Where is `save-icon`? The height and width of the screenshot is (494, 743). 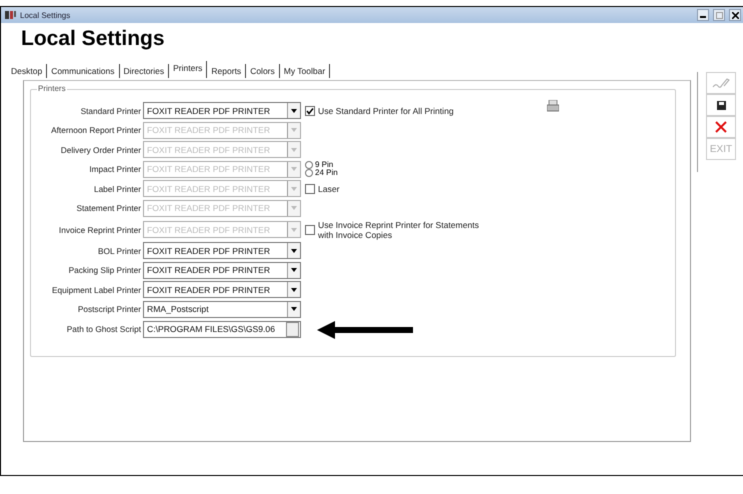 save-icon is located at coordinates (721, 105).